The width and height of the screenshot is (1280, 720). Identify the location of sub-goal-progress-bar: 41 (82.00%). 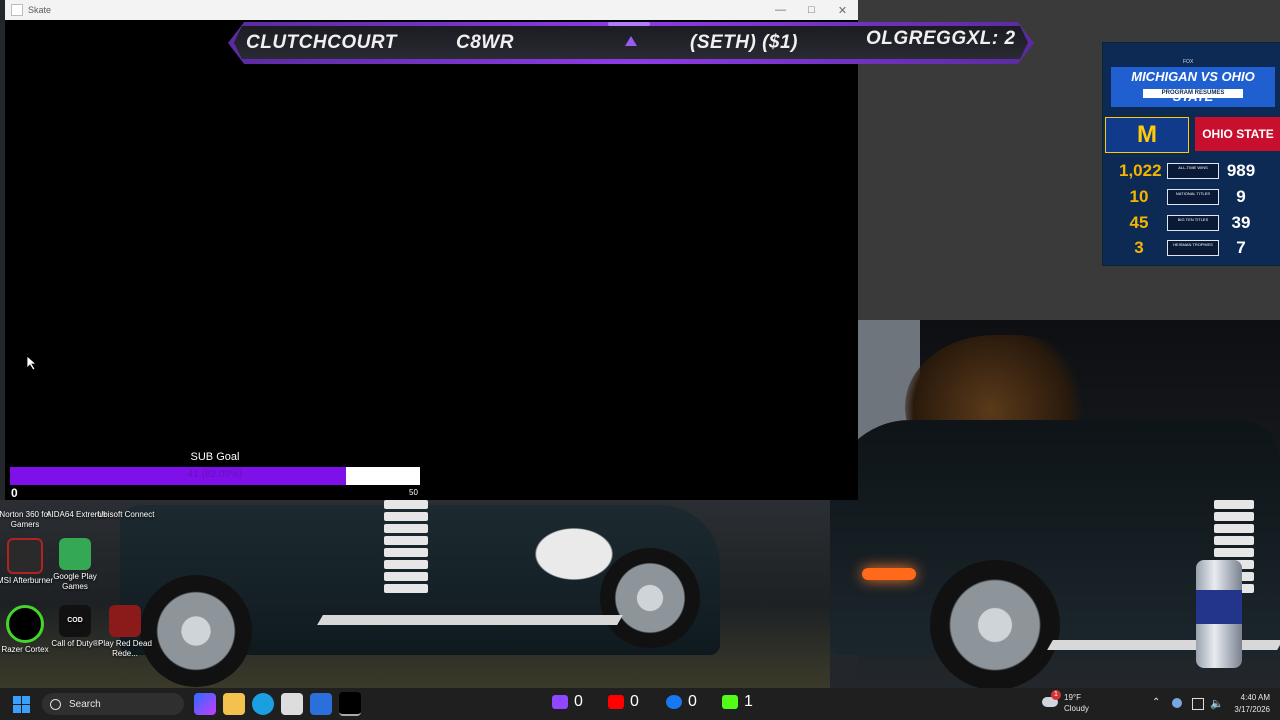
(215, 476).